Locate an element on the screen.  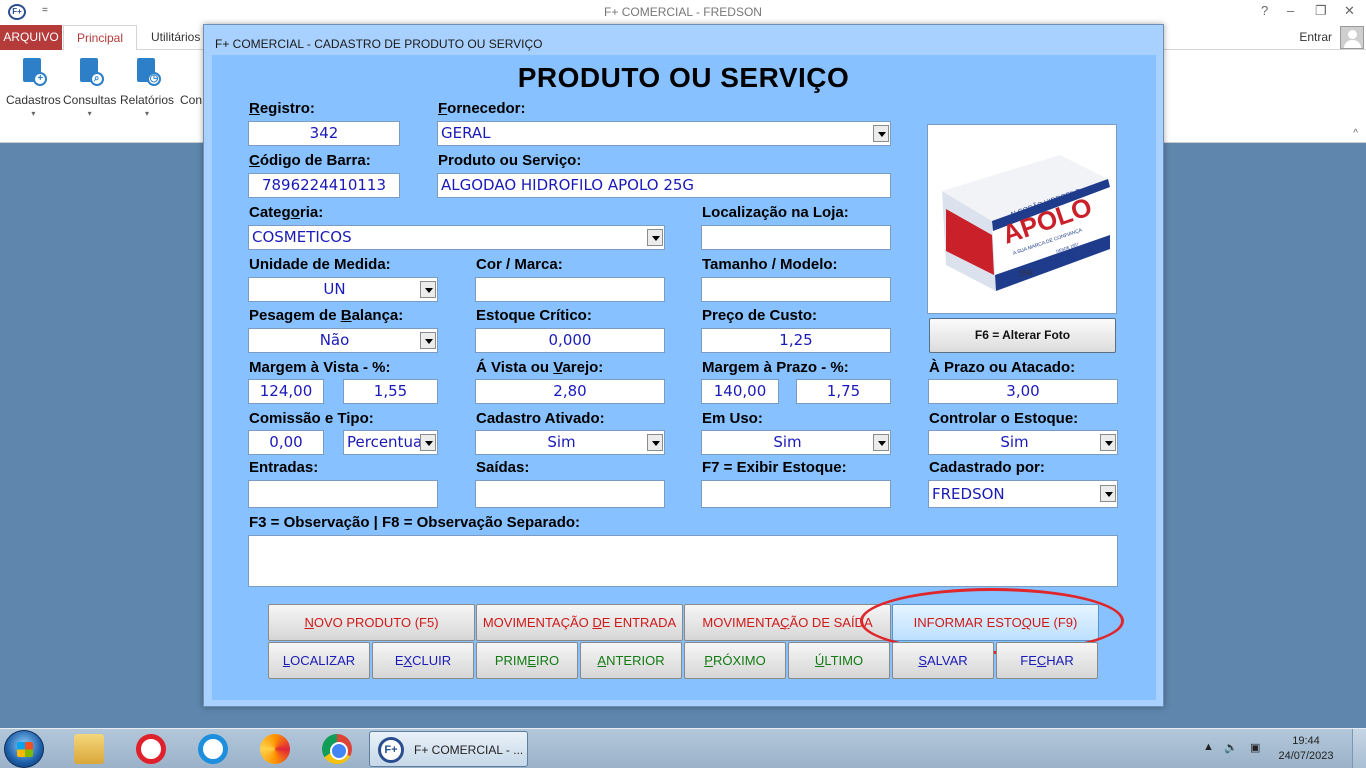
salvar-button: SALVAR is located at coordinates (943, 660).